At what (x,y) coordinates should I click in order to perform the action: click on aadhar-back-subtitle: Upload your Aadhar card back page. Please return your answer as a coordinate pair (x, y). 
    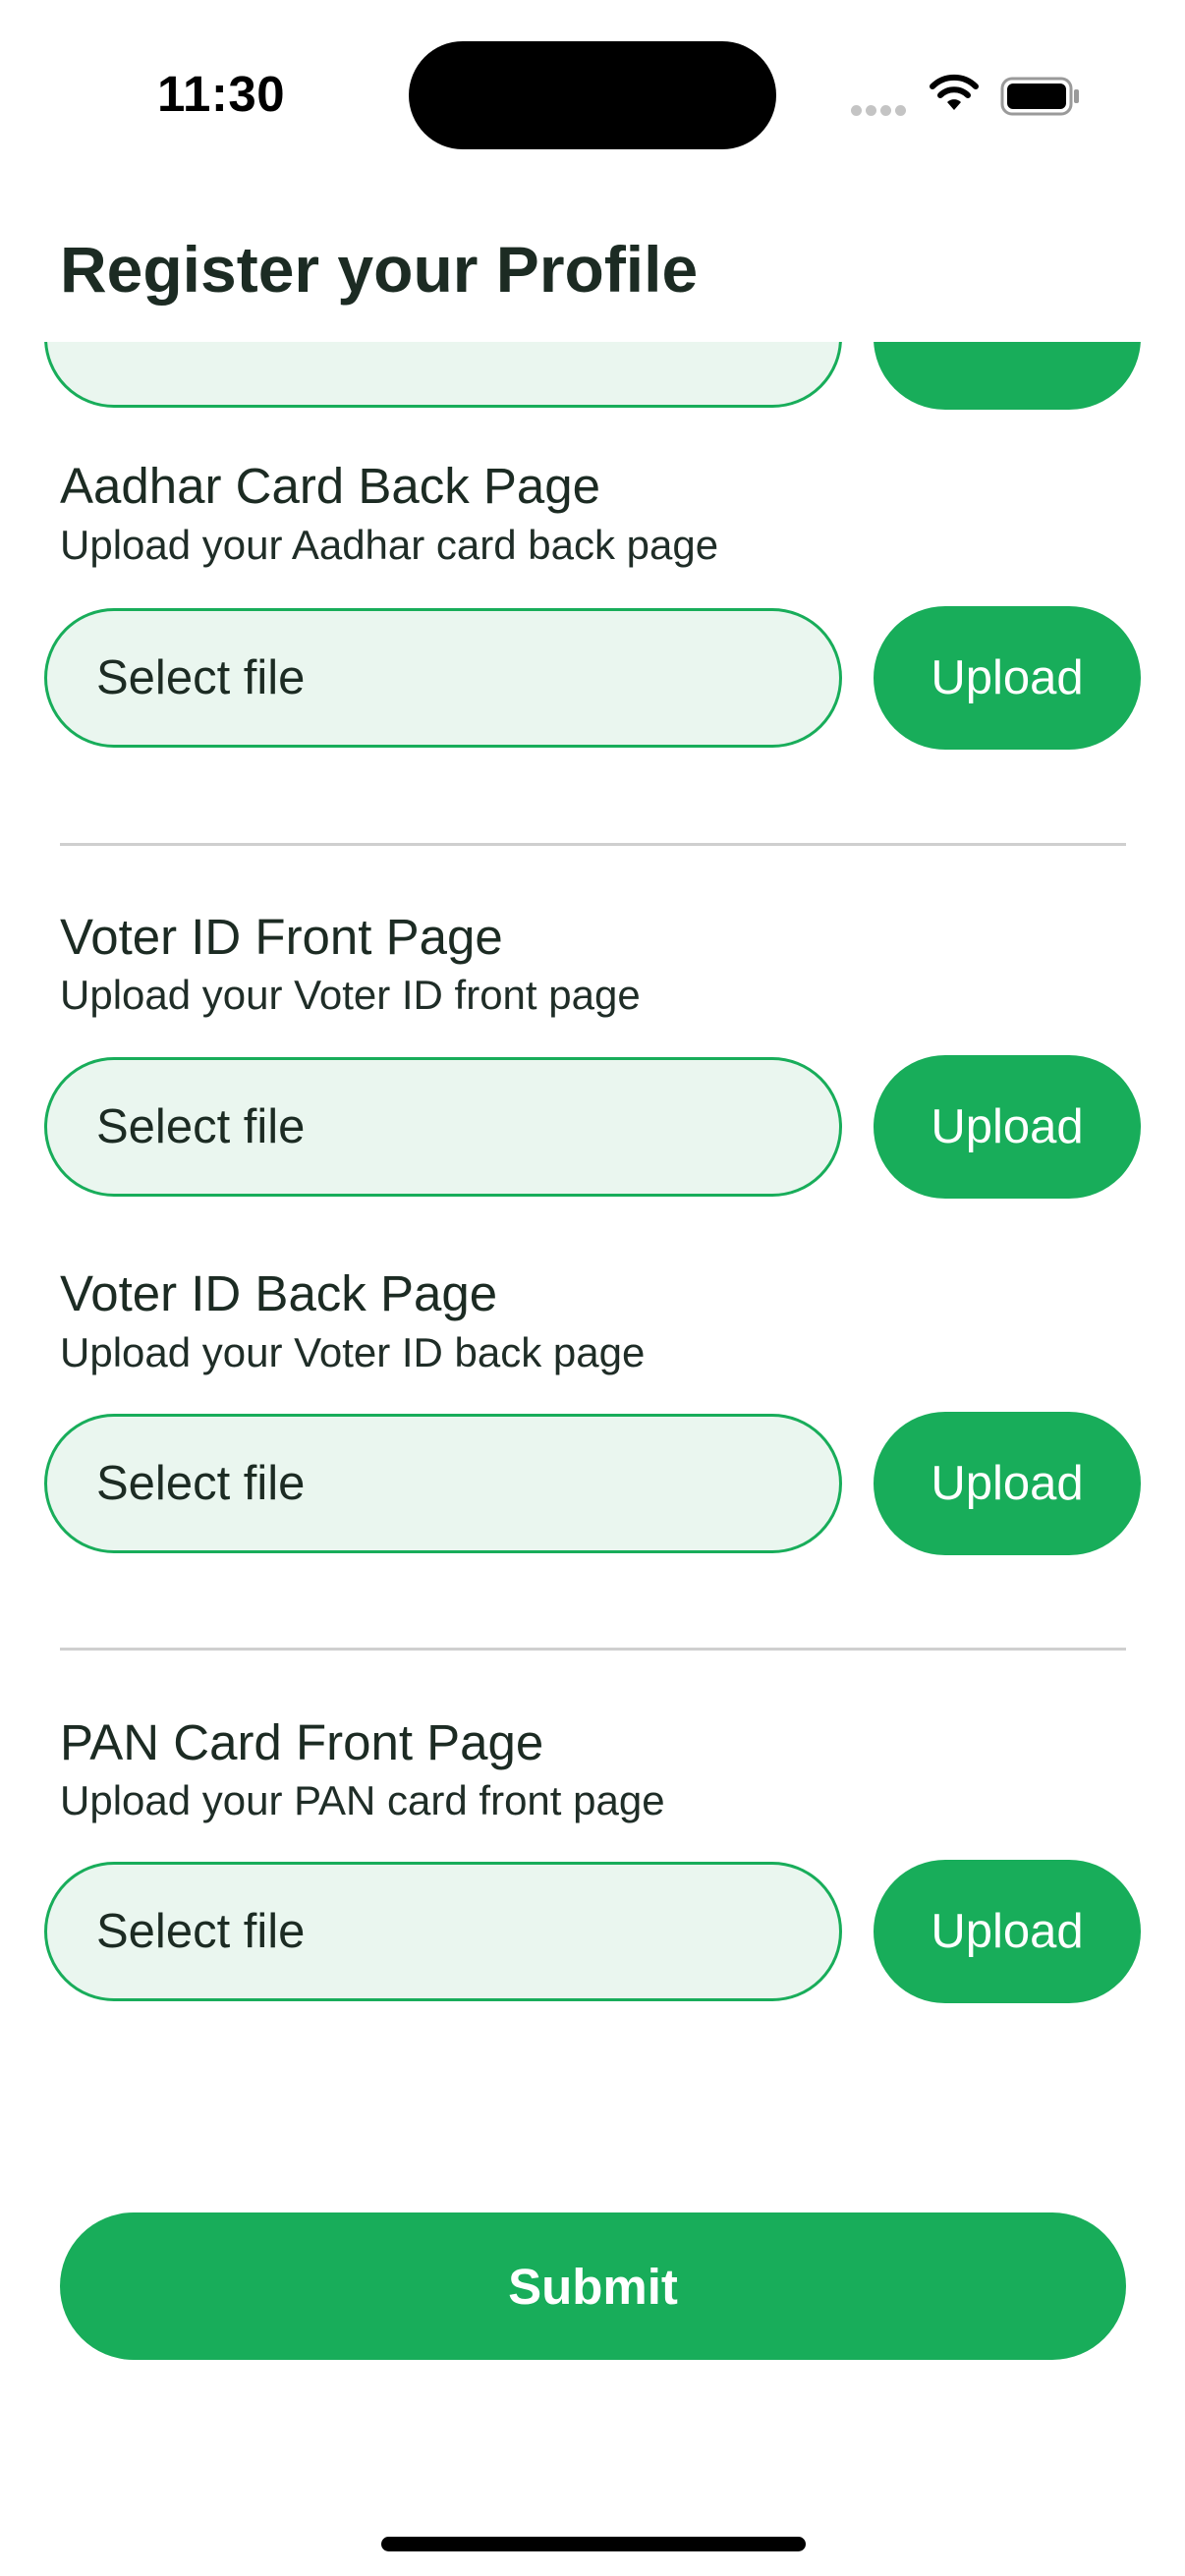
    Looking at the image, I should click on (389, 545).